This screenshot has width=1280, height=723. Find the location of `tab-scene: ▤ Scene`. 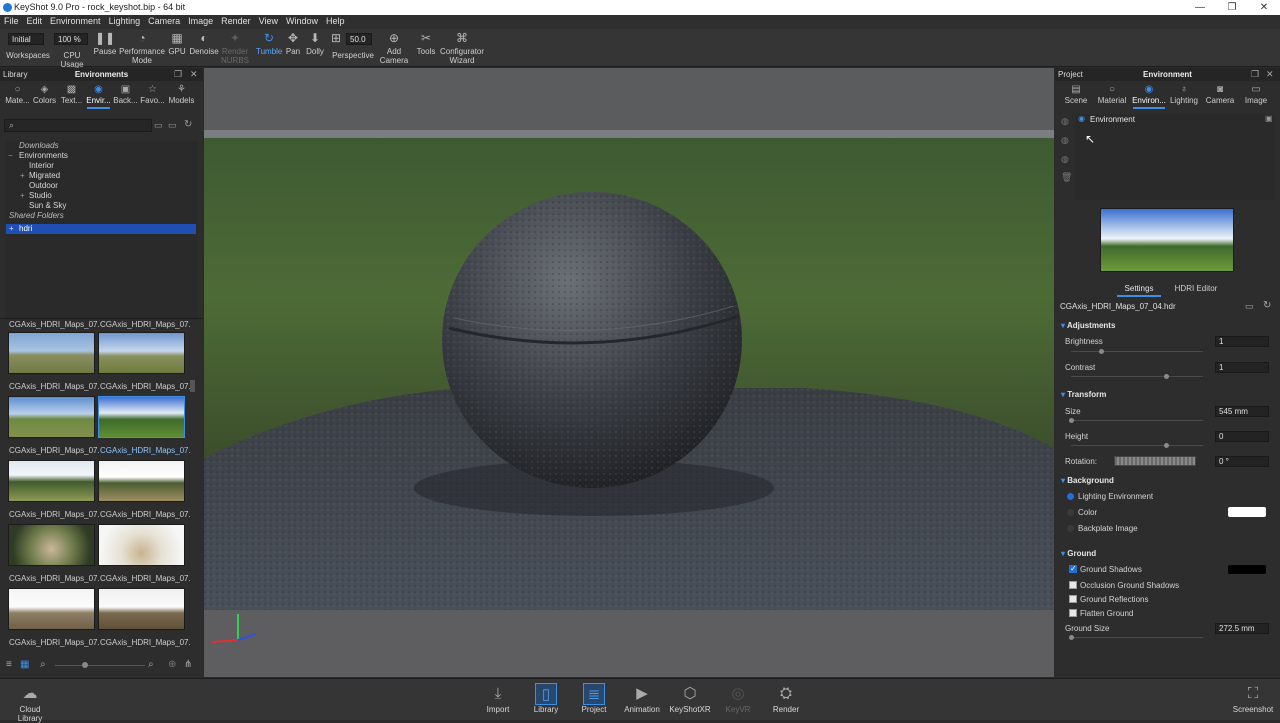

tab-scene: ▤ Scene is located at coordinates (1076, 94).